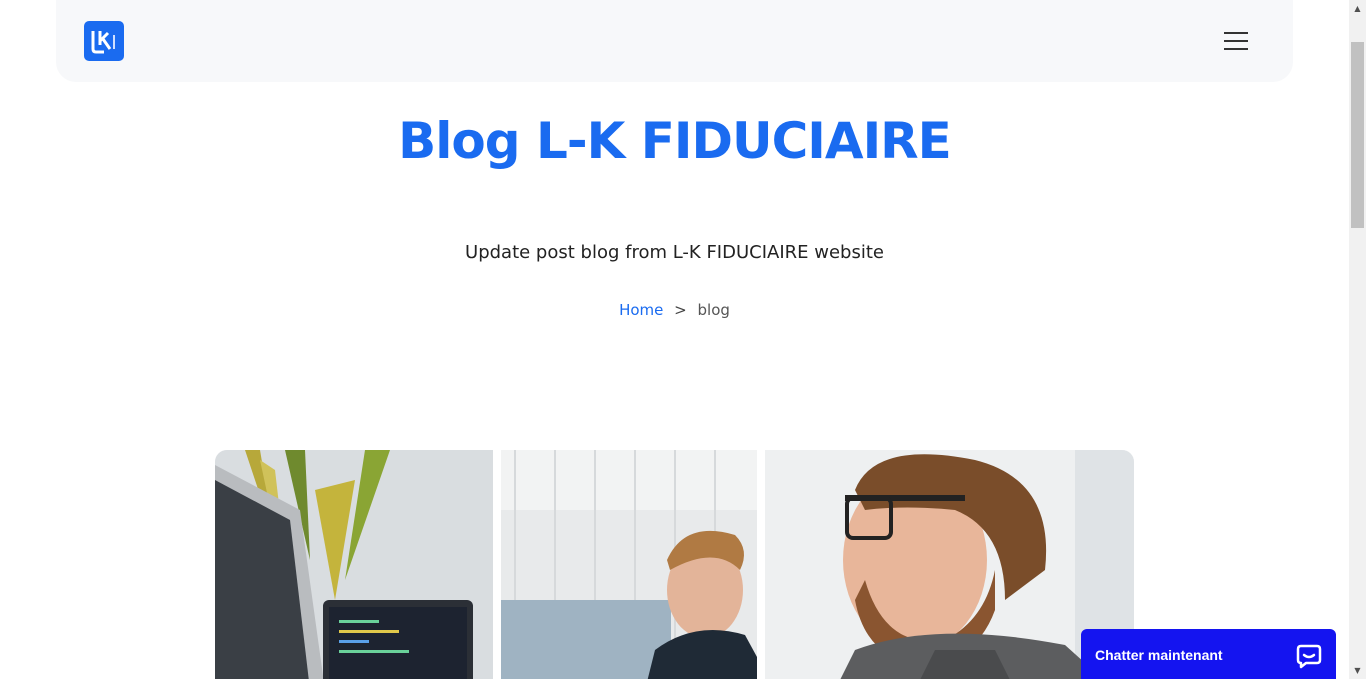  I want to click on scroll-down-arrow-icon: ▼, so click(1357, 670).